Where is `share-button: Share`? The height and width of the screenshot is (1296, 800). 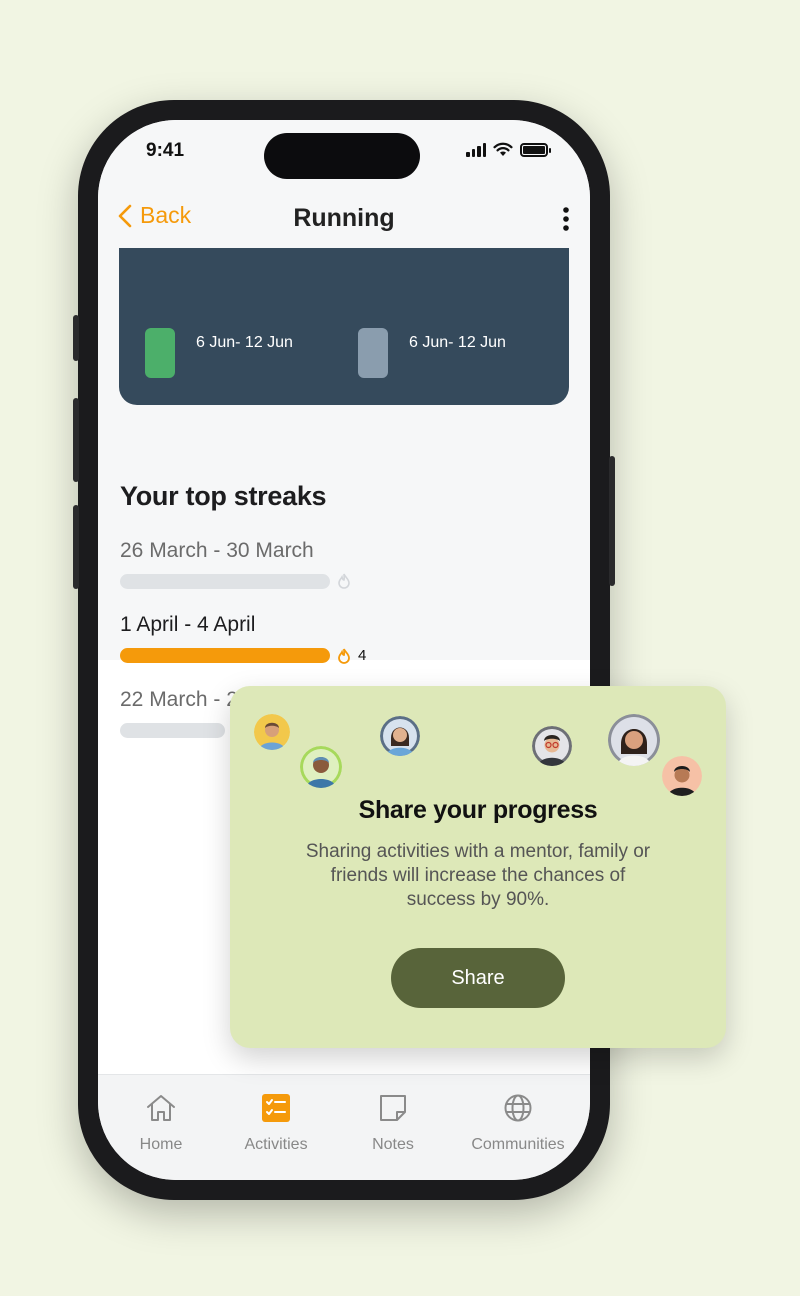 share-button: Share is located at coordinates (478, 978).